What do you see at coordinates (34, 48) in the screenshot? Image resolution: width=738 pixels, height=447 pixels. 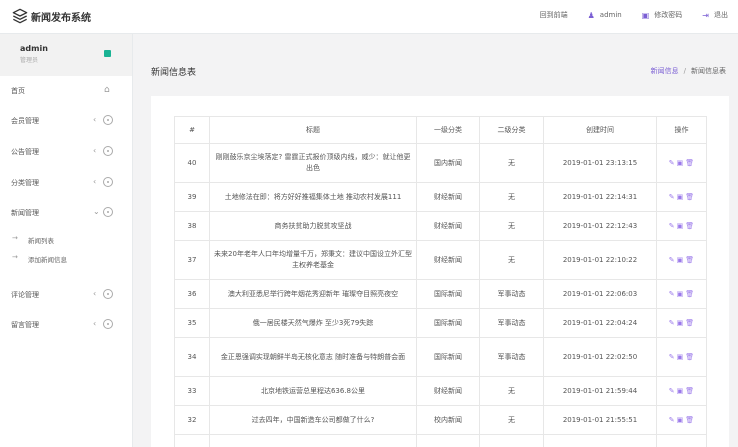 I see `profile-name: admin` at bounding box center [34, 48].